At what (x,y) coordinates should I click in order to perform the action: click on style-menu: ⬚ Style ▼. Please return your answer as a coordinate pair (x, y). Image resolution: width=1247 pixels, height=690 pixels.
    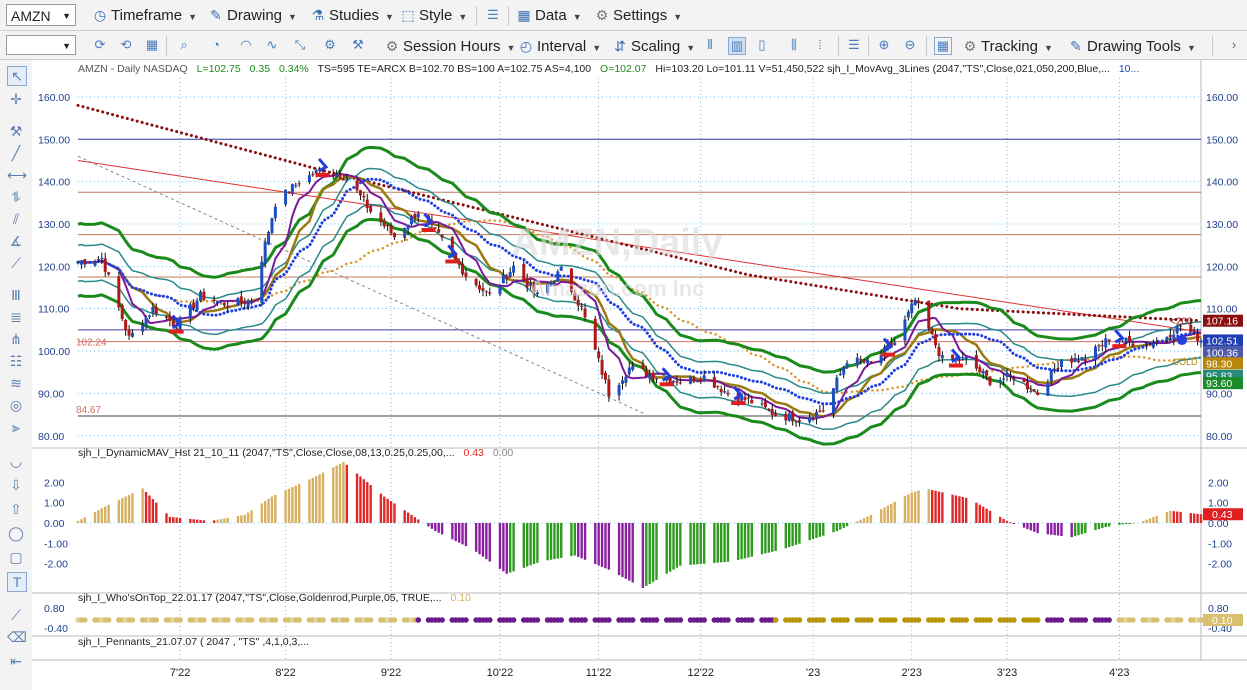
    Looking at the image, I should click on (433, 15).